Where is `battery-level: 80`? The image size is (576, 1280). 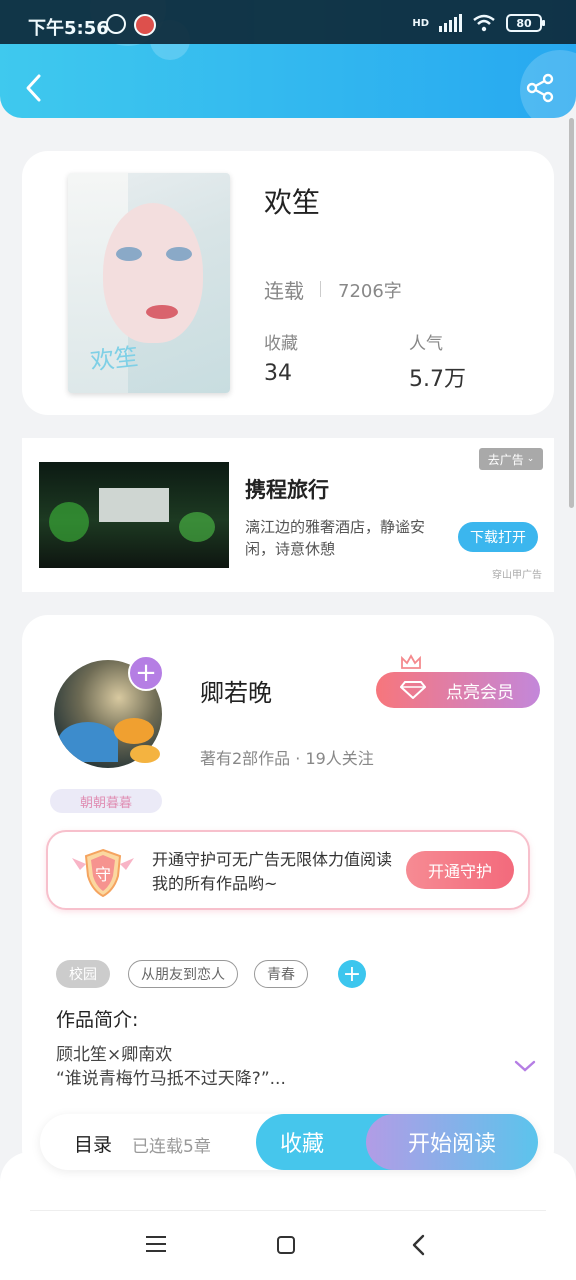 battery-level: 80 is located at coordinates (524, 23).